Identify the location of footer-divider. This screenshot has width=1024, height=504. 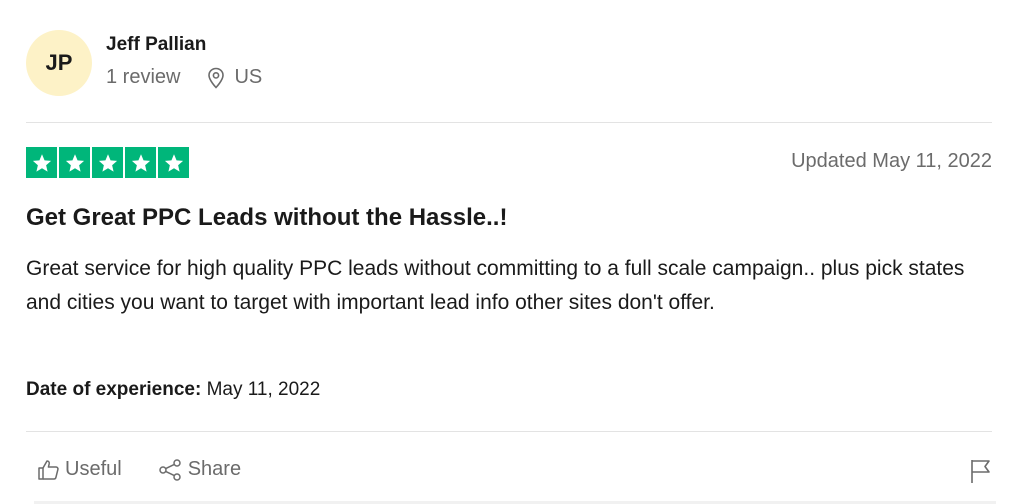
(509, 431).